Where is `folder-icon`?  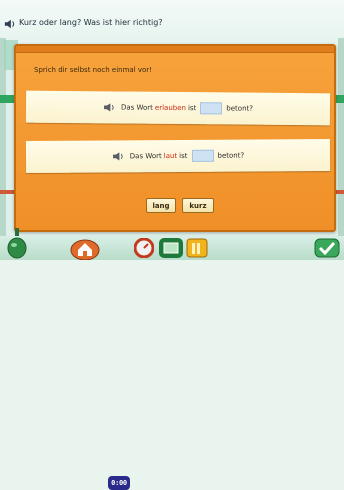 folder-icon is located at coordinates (197, 248).